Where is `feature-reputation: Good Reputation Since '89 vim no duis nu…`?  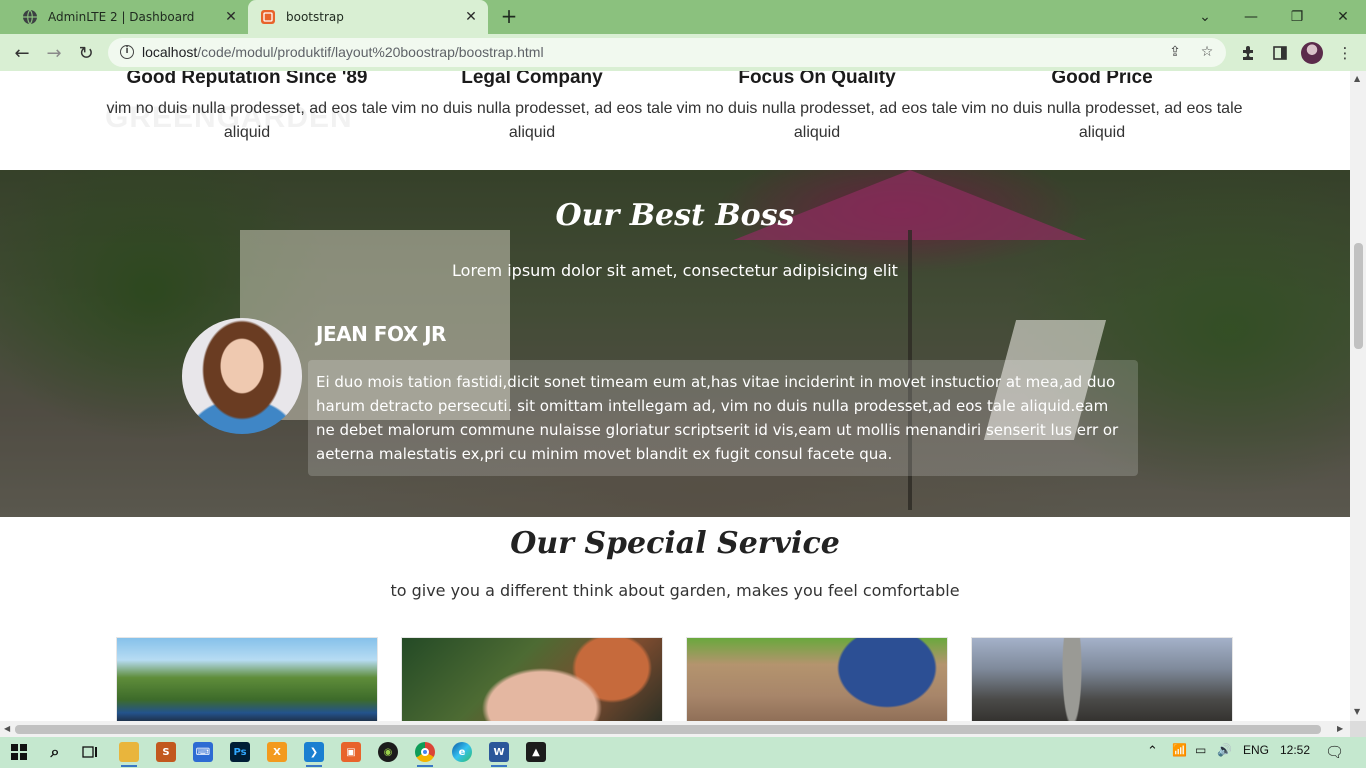 feature-reputation: Good Reputation Since '89 vim no duis nu… is located at coordinates (247, 108).